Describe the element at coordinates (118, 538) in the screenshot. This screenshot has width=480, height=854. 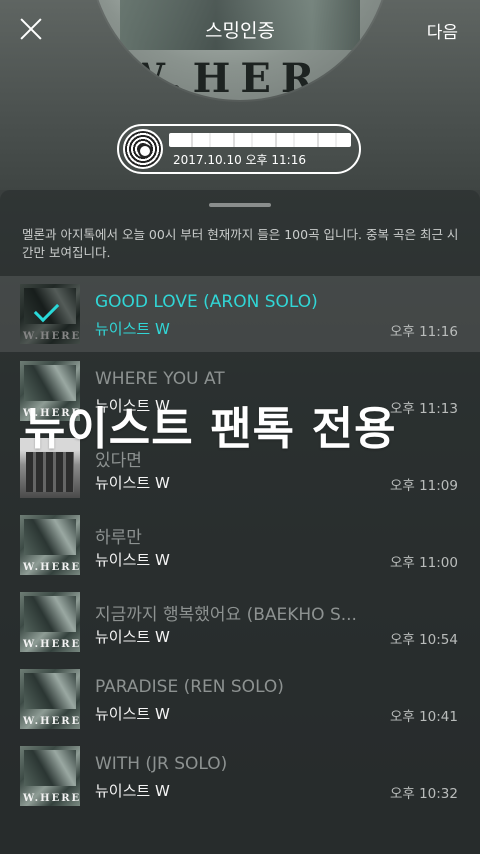
I see `song-title: 하루만` at that location.